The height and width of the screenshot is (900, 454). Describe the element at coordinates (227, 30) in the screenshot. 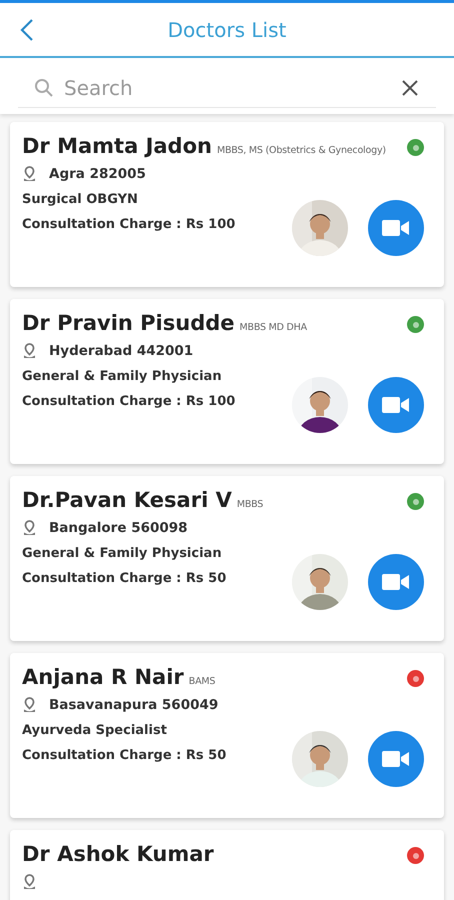

I see `page-title: Doctors List` at that location.